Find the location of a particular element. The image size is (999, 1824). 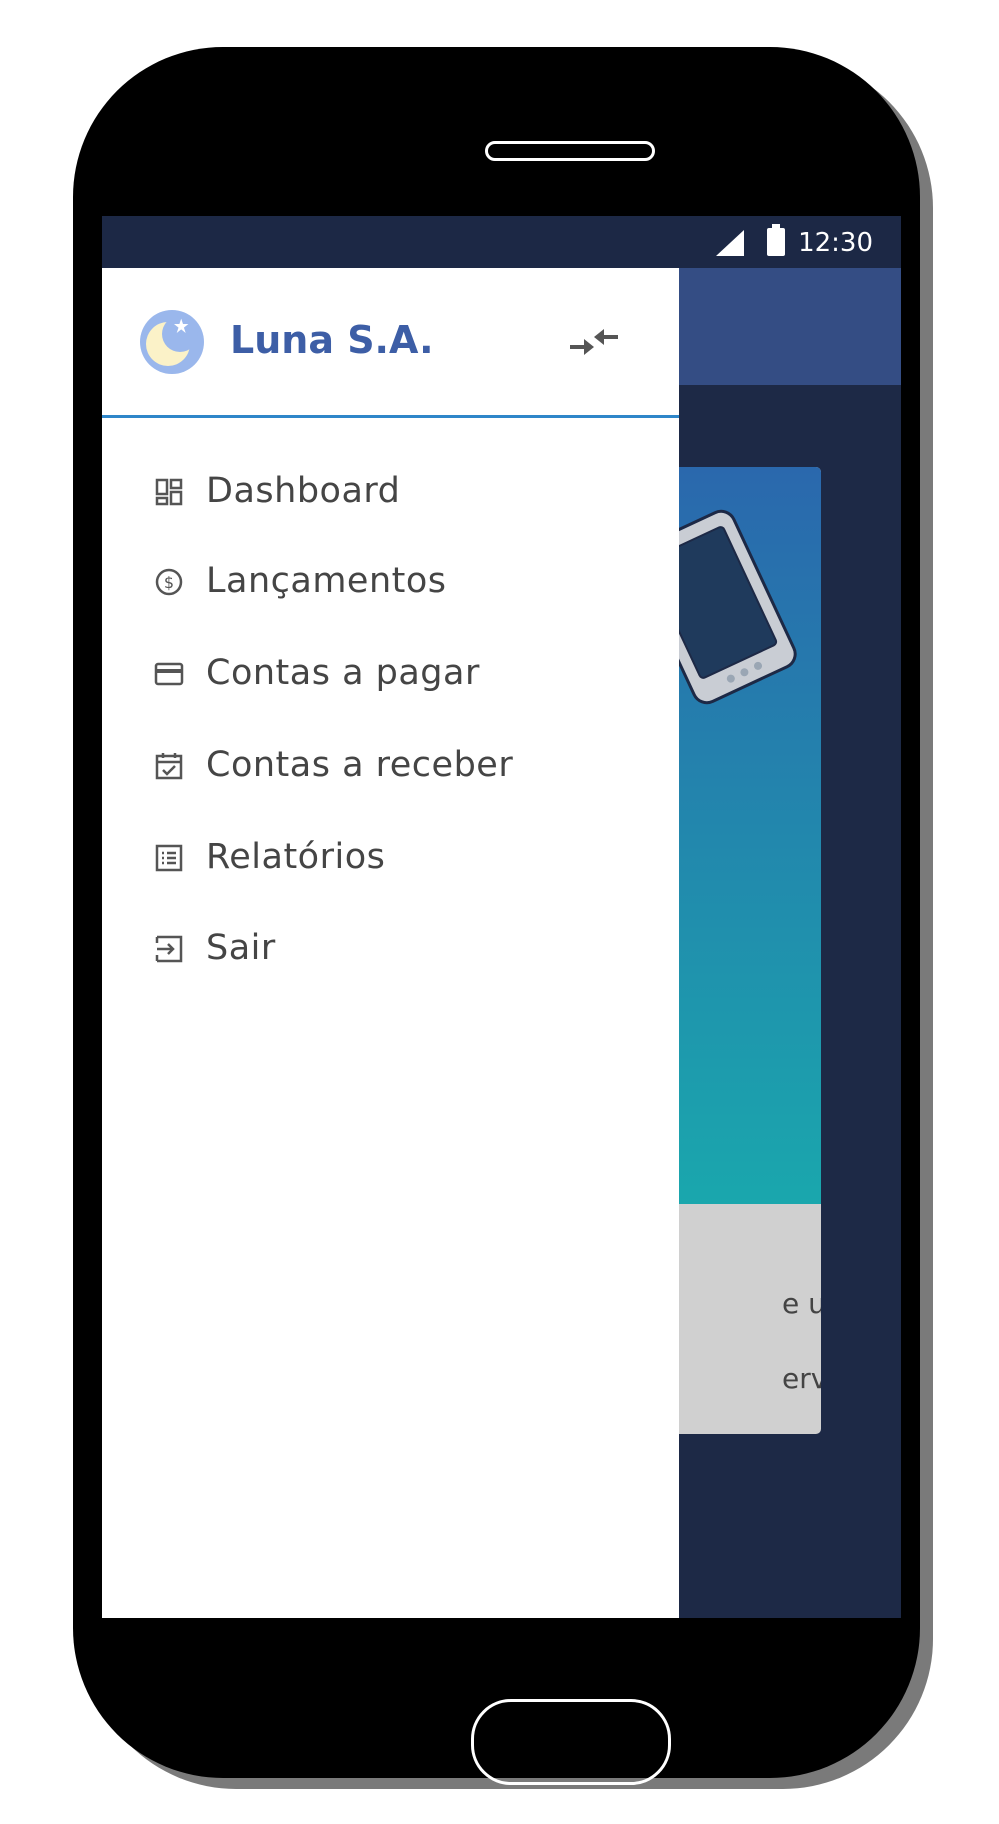

menu-item-lancamentos: $ Lançamentos is located at coordinates (390, 583).